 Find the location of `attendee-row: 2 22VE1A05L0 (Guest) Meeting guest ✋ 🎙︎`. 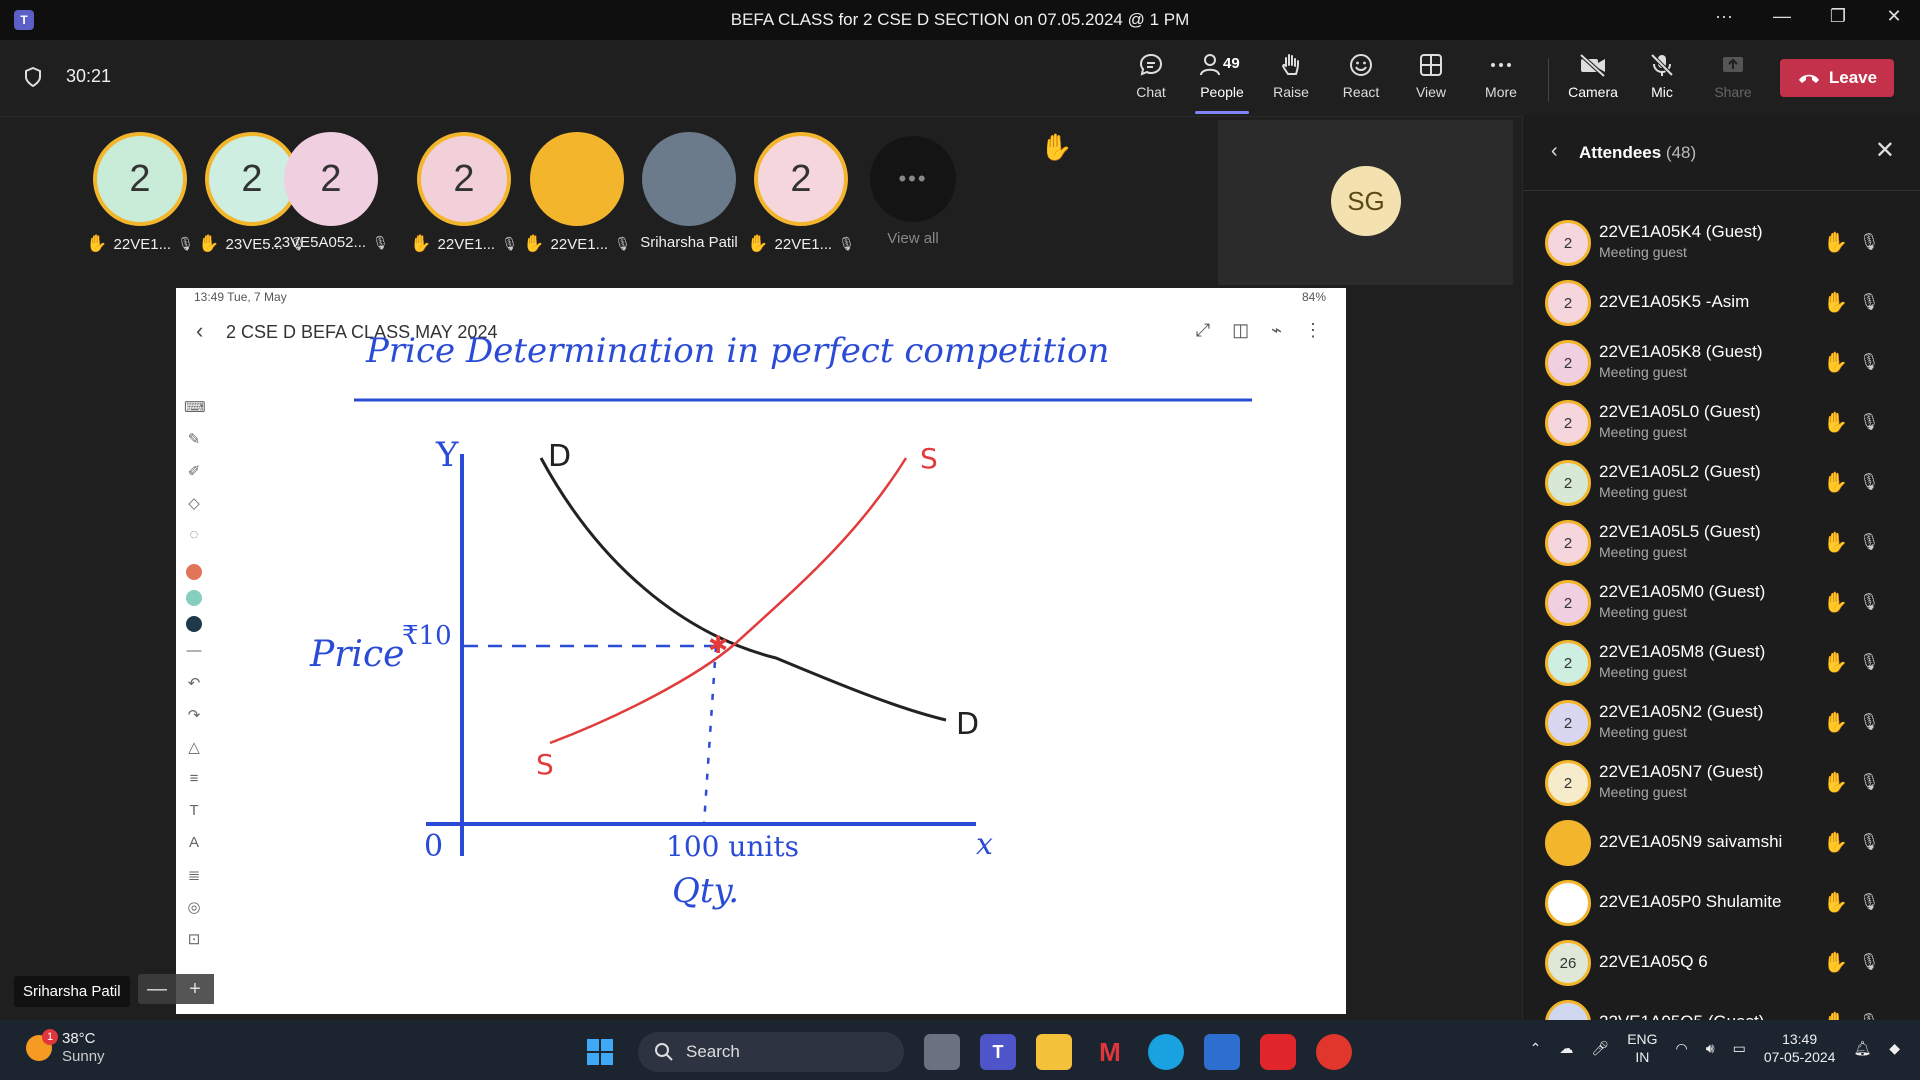

attendee-row: 2 22VE1A05L0 (Guest) Meeting guest ✋ 🎙︎ is located at coordinates (1721, 424).